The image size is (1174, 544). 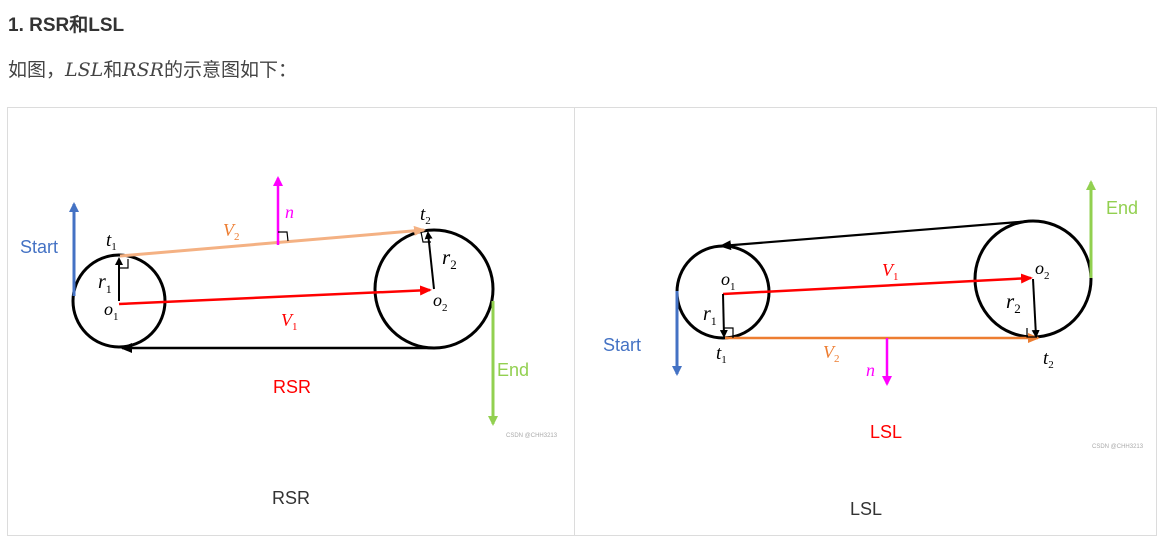 I want to click on intro-paragraph: 如图，LSL和RSR的示意图如下：, so click(x=152, y=68).